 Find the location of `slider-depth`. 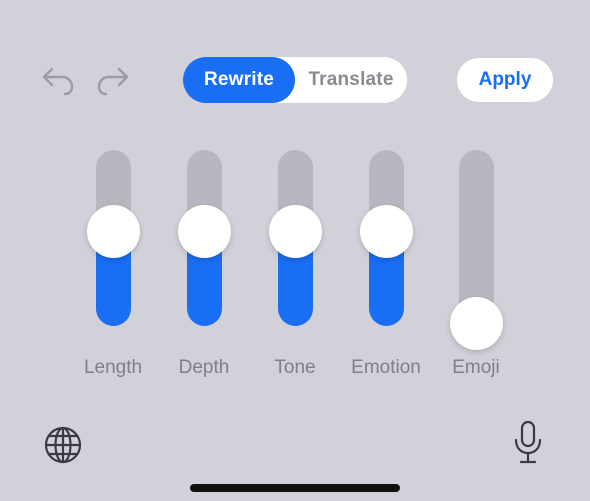

slider-depth is located at coordinates (204, 238).